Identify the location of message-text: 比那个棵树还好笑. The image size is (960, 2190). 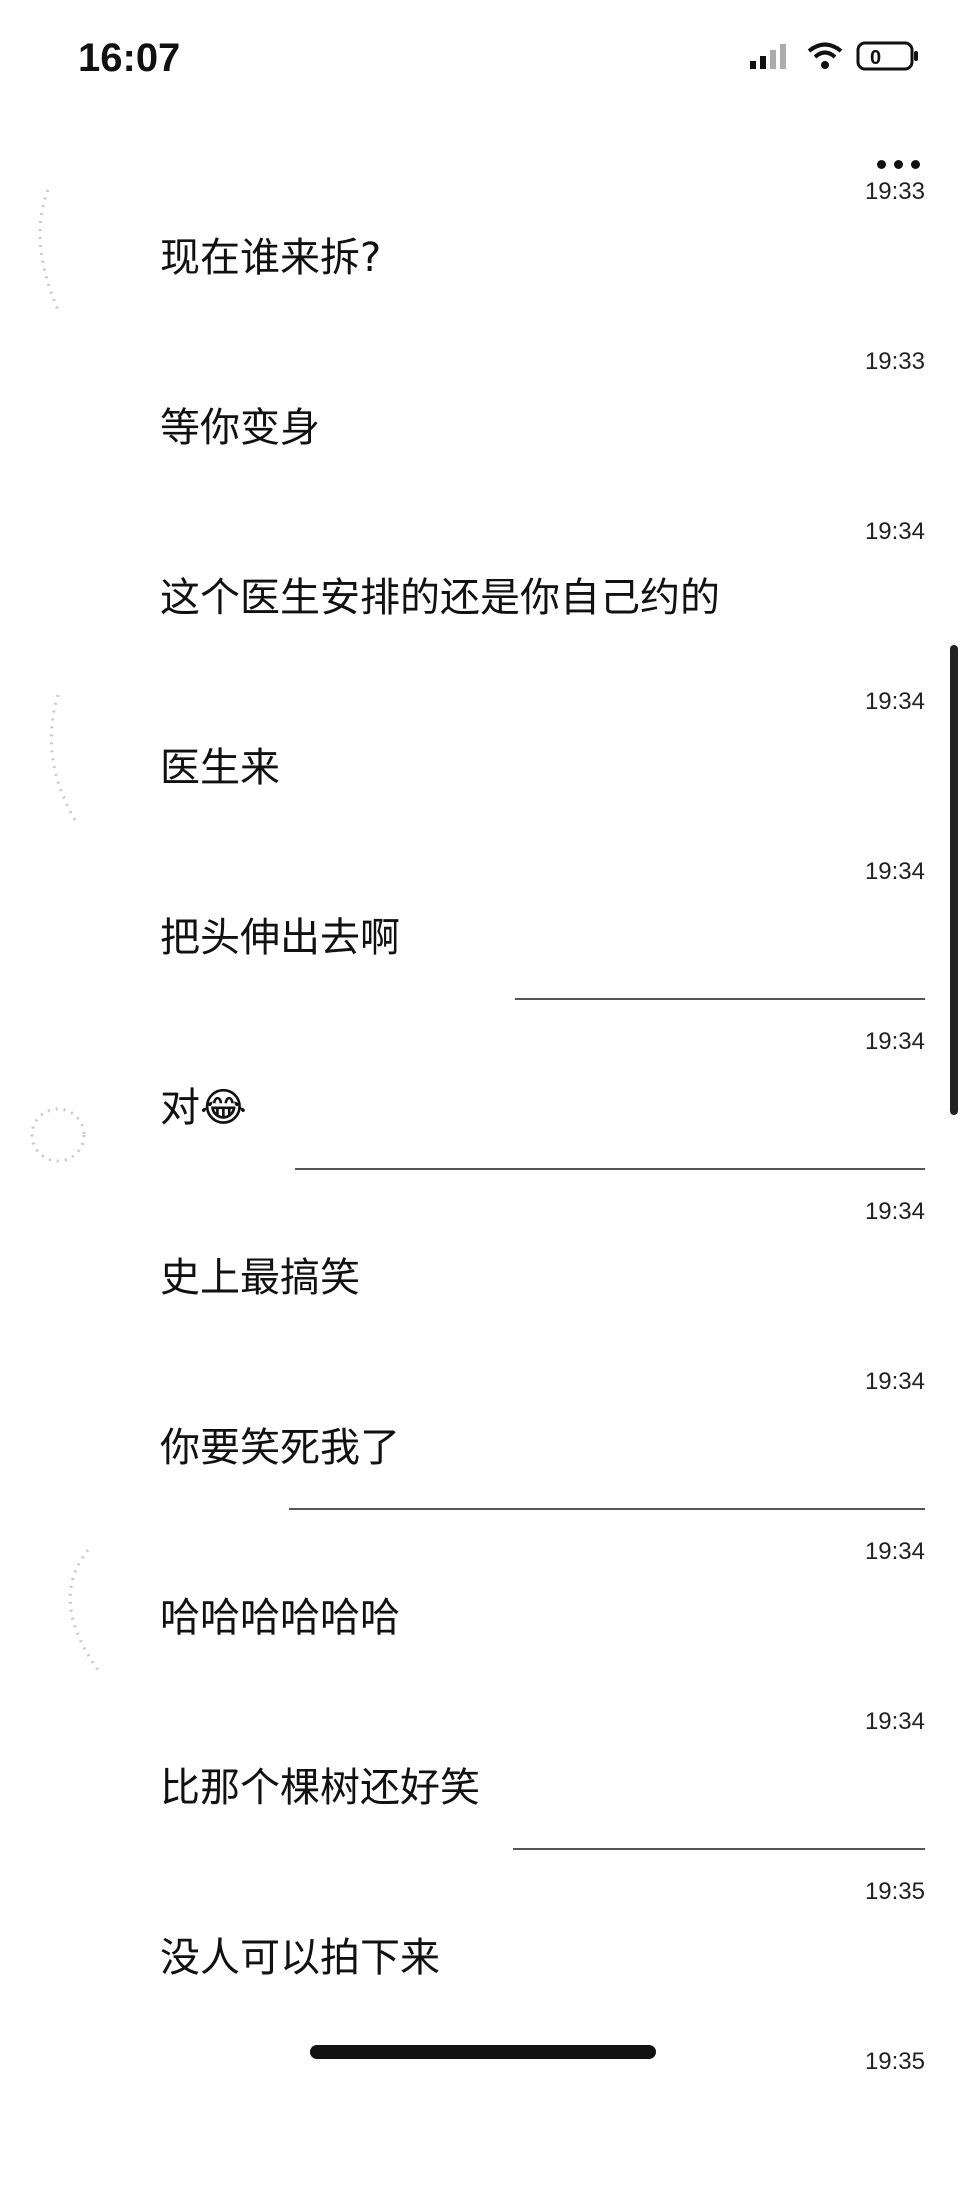
(320, 1788).